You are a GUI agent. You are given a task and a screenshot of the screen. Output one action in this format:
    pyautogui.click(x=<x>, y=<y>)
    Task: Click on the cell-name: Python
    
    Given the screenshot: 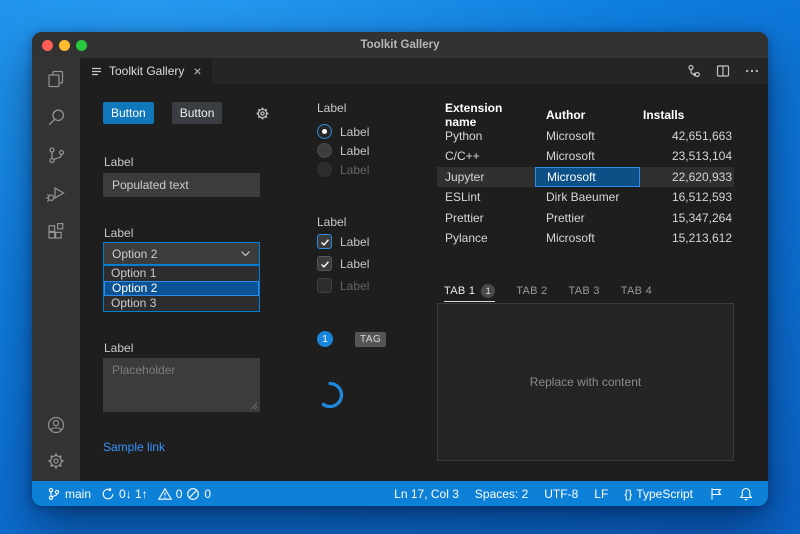 What is the action you would take?
    pyautogui.click(x=464, y=135)
    